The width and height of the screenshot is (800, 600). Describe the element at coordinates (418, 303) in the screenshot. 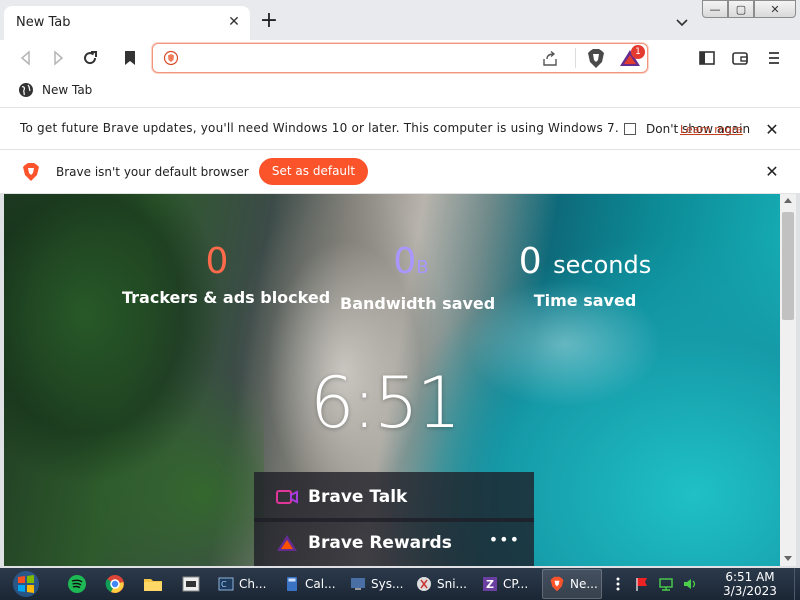

I see `bandwidth-label: Bandwidth saved` at that location.